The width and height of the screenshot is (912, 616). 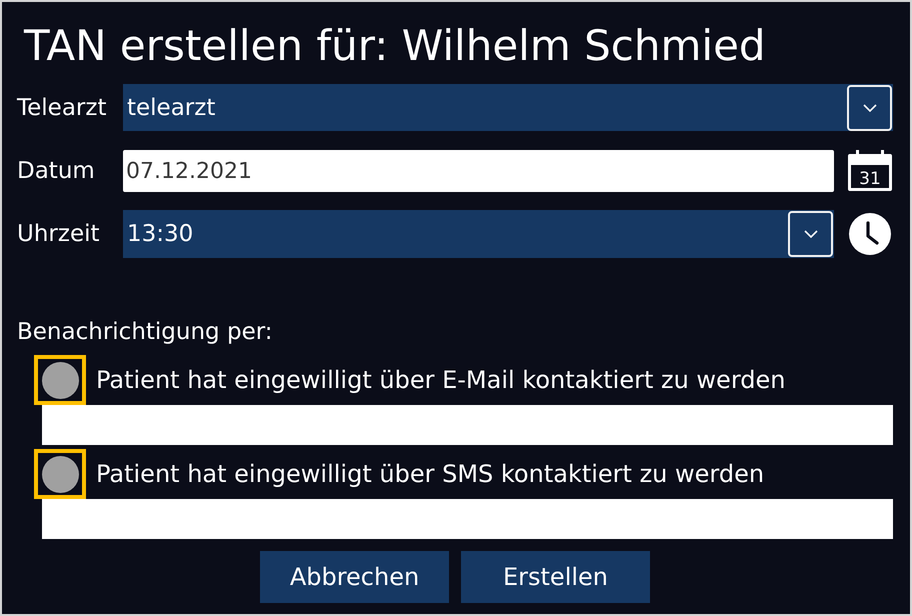 What do you see at coordinates (441, 380) in the screenshot?
I see `option-label: Patient hat eingewilligt über E-Mail kontaktiert zu werden` at bounding box center [441, 380].